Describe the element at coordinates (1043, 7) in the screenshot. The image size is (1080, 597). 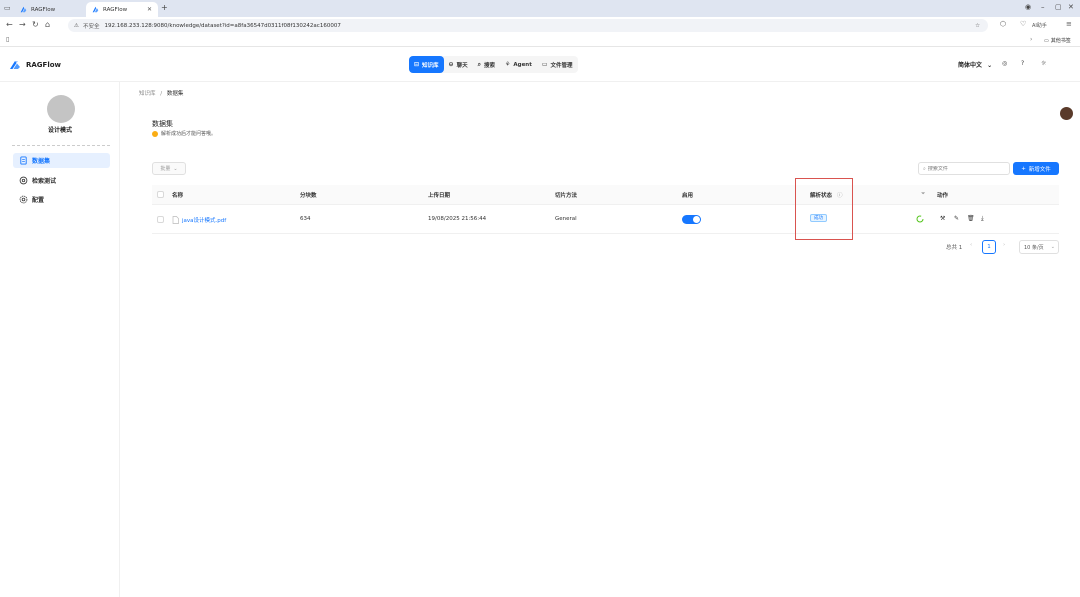
I see `minimize-icon: –` at that location.